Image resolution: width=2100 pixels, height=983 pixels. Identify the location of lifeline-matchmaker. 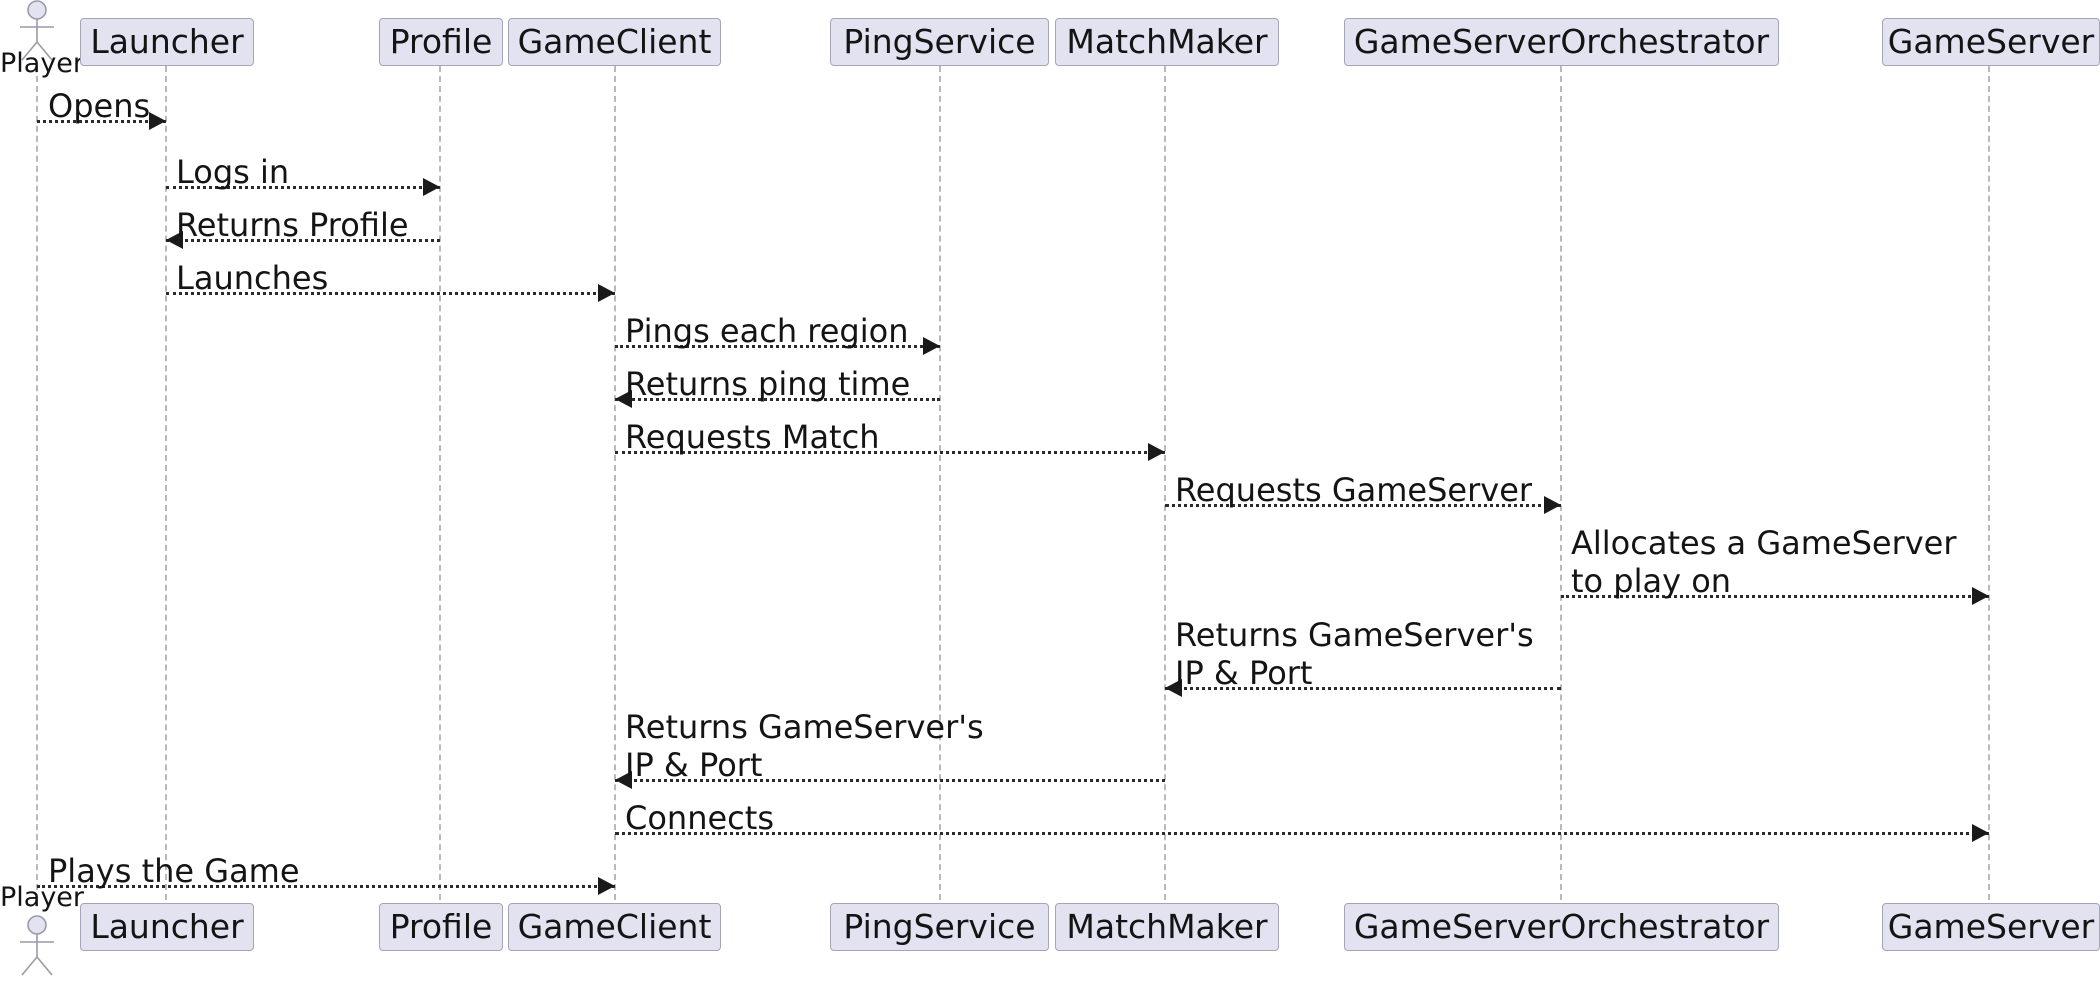
(1165, 483).